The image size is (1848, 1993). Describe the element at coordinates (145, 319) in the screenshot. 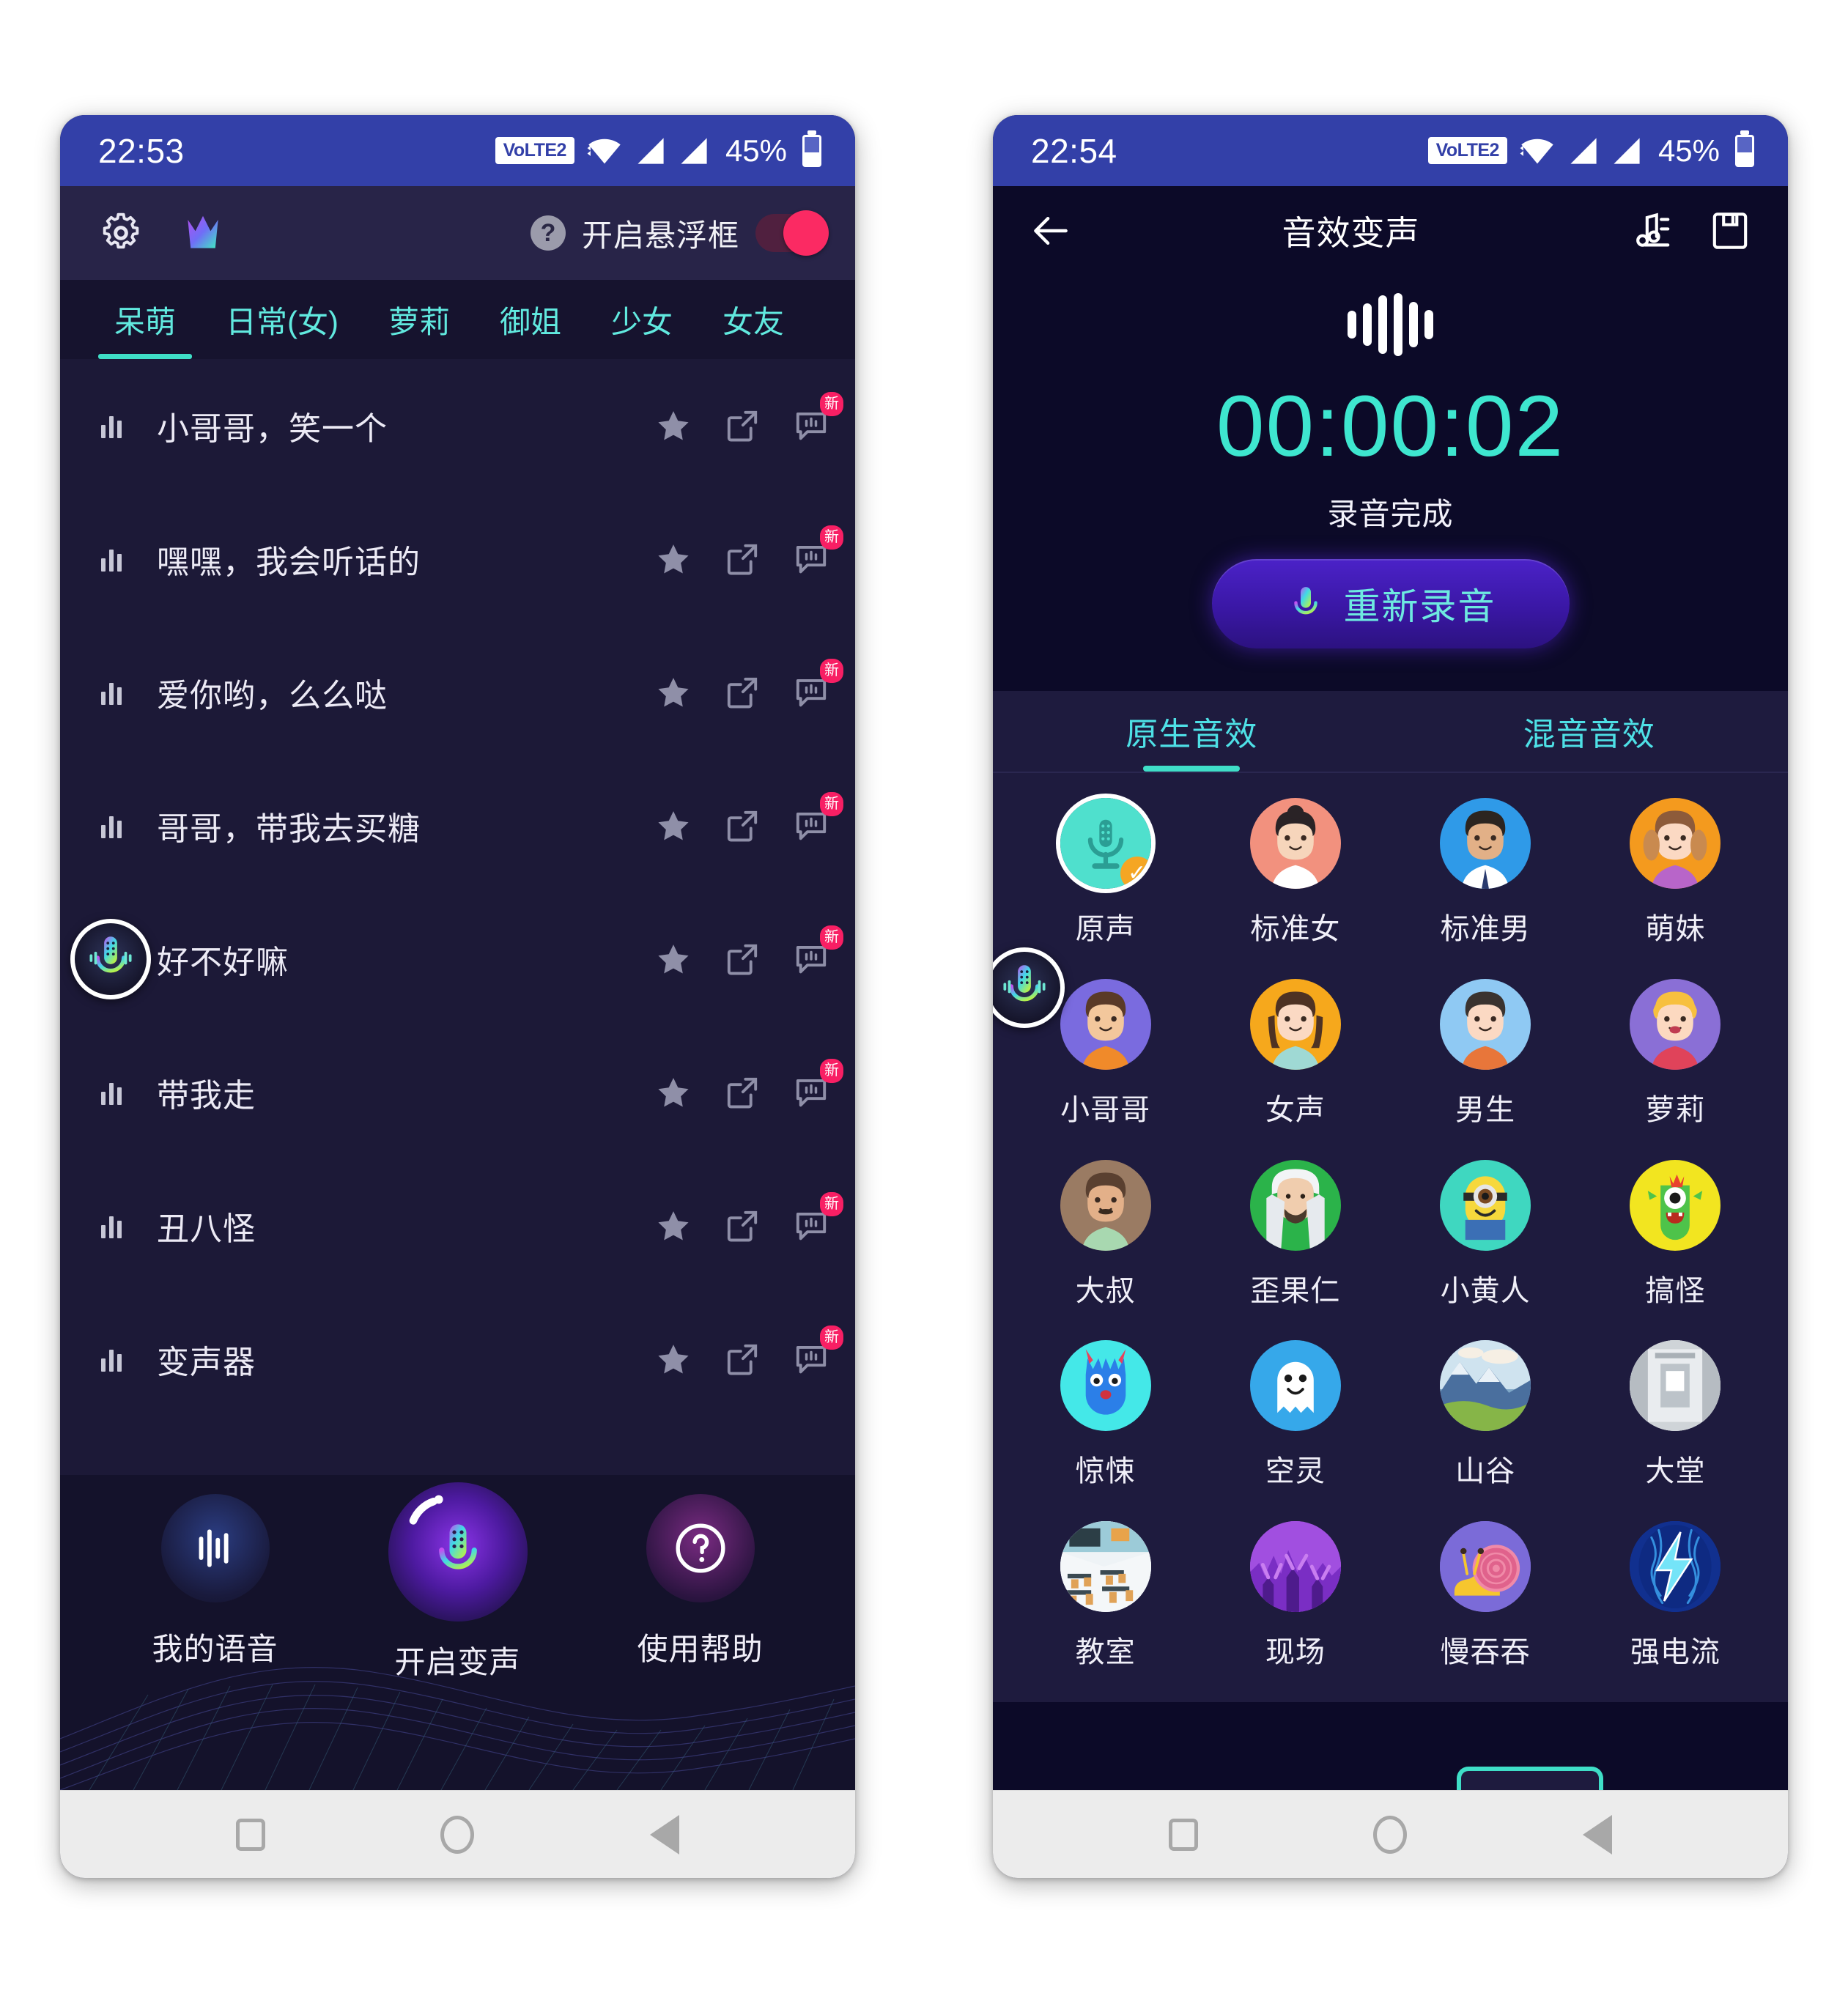

I see `tab-daimeng: 呆萌` at that location.